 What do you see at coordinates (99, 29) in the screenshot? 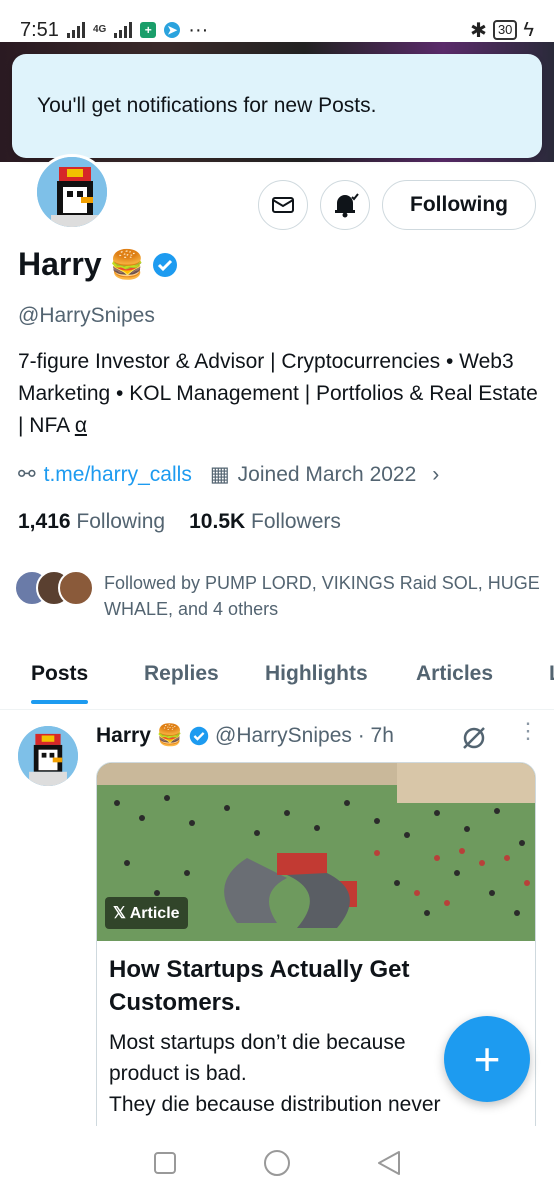
I see `network-type: 4G` at bounding box center [99, 29].